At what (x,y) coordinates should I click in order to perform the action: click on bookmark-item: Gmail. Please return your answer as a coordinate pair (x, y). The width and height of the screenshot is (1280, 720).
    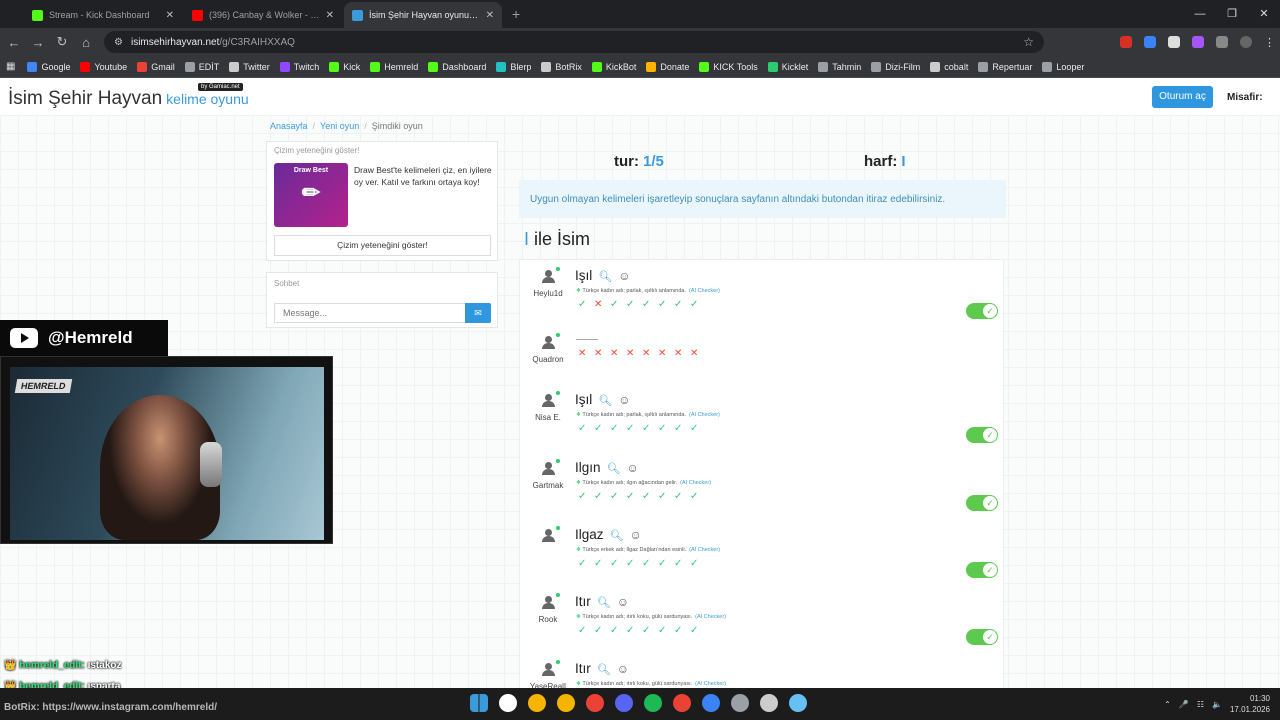
    Looking at the image, I should click on (156, 66).